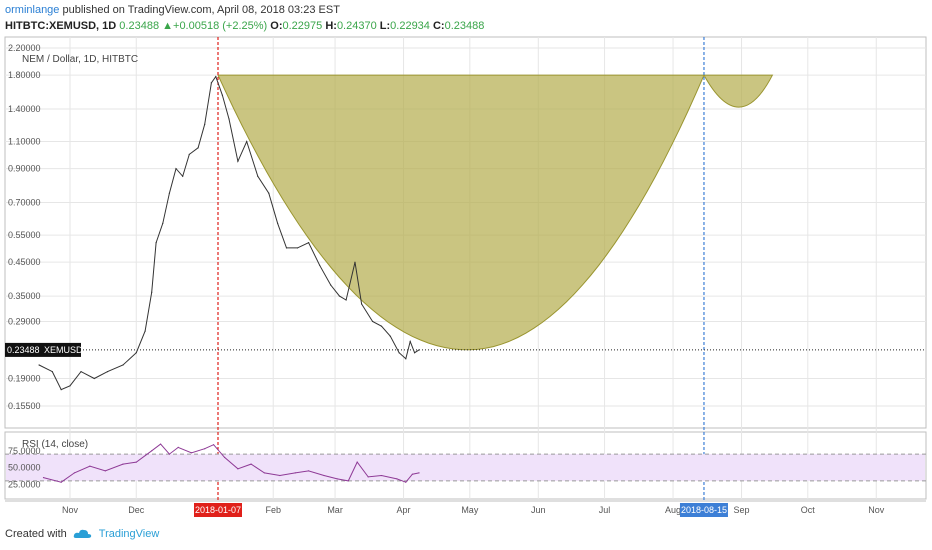 Image resolution: width=932 pixels, height=550 pixels. I want to click on rsi-y-tick-label: 50.0000, so click(24, 468).